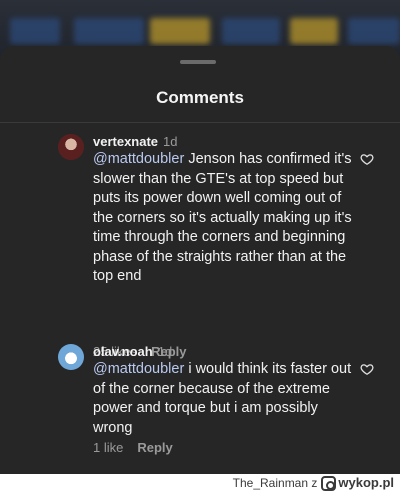 This screenshot has height=493, width=400. I want to click on comment-header: vertexnate 1d, so click(135, 141).